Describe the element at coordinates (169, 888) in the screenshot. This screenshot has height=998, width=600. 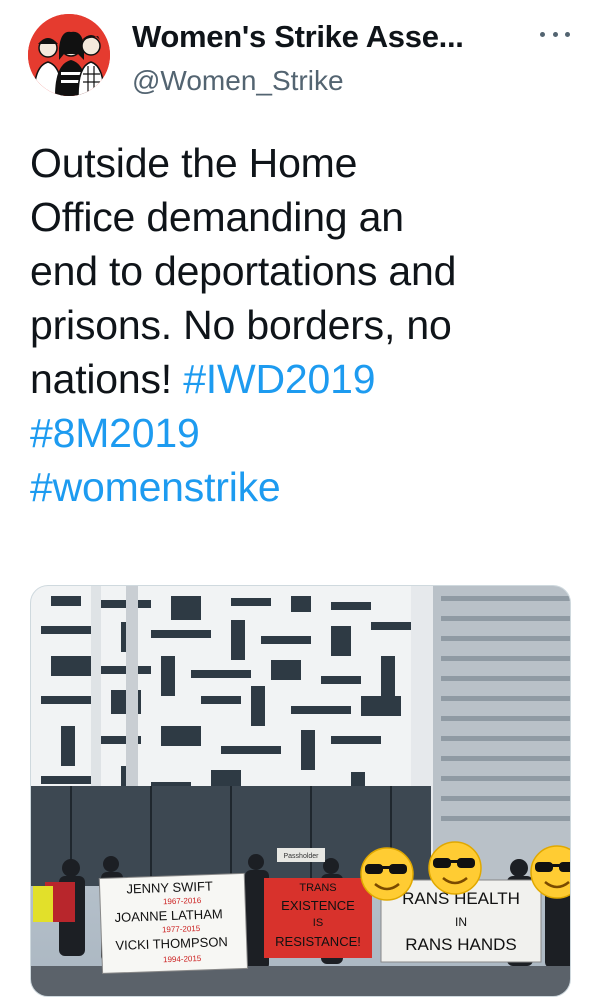
I see `banner-left-line1: JENNY SWIFT` at that location.